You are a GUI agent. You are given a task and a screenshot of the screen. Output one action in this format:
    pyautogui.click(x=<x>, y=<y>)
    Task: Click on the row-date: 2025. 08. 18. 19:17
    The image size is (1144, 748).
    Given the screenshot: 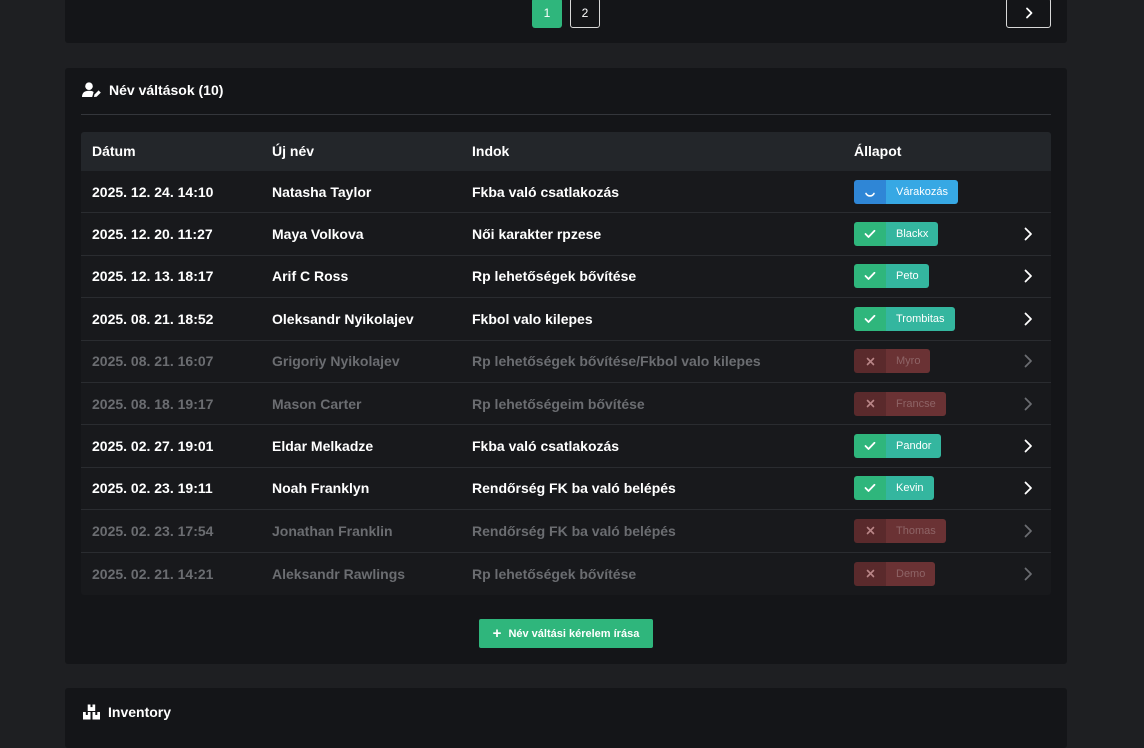 What is the action you would take?
    pyautogui.click(x=153, y=403)
    